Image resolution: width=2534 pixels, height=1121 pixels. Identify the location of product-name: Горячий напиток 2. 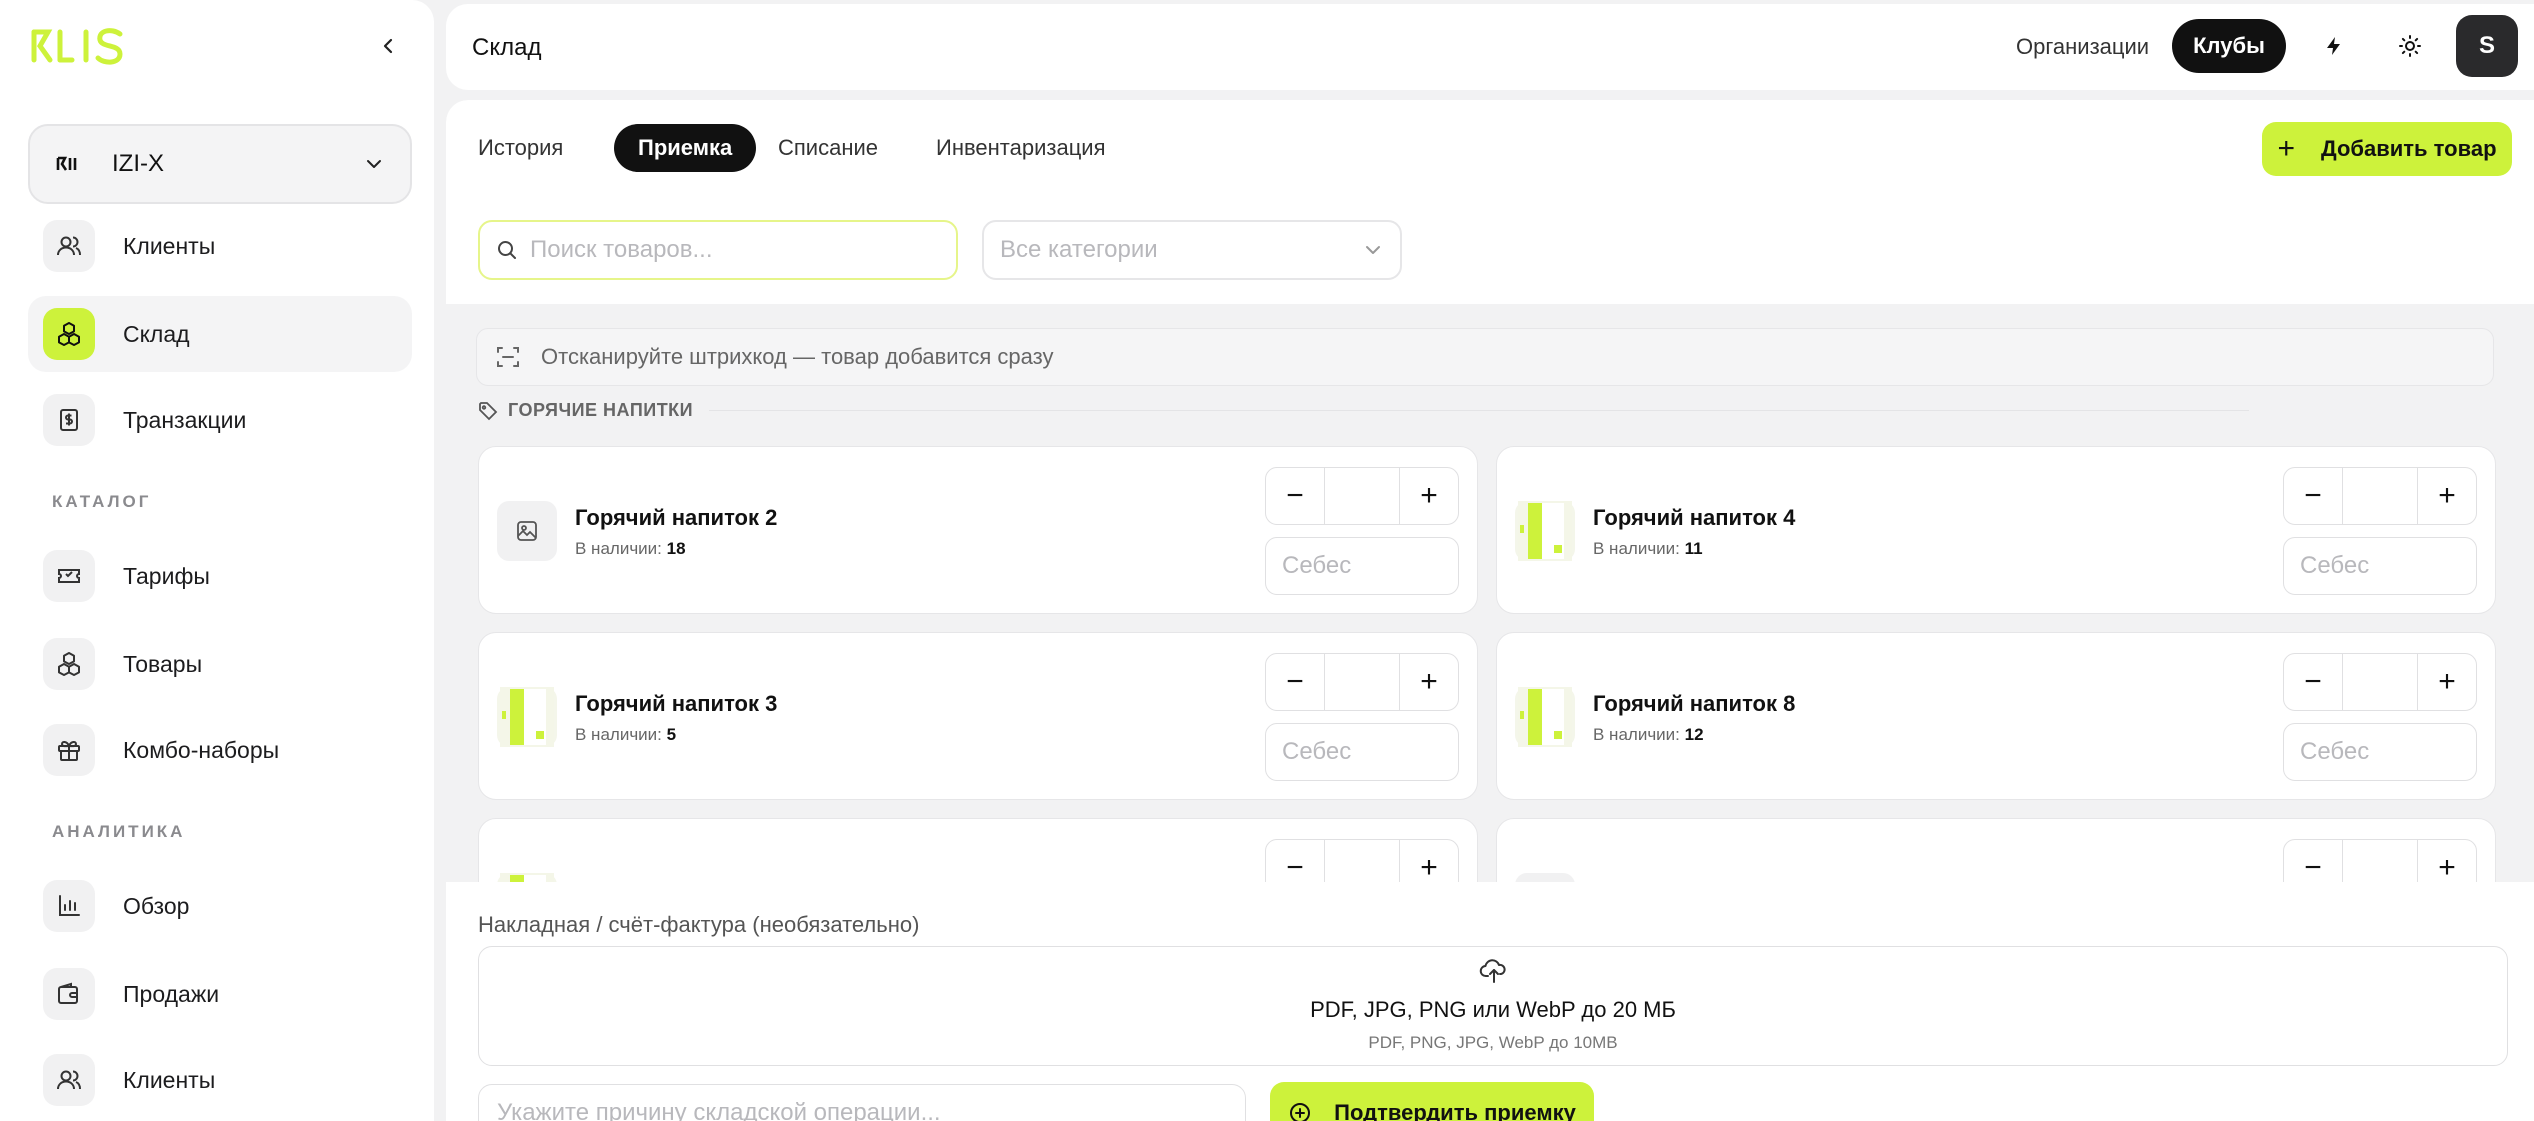
(676, 517).